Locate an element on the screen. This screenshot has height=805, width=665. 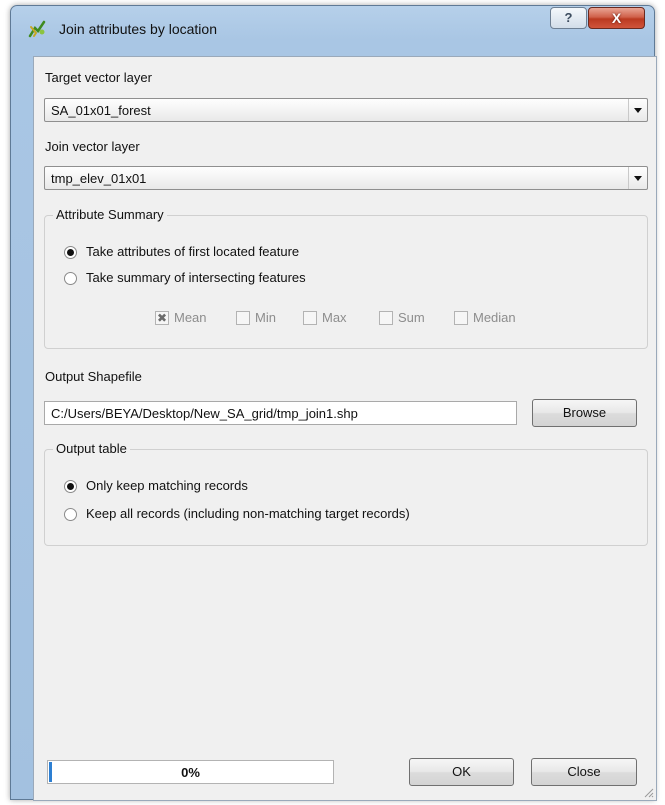
close-button: Close is located at coordinates (584, 772).